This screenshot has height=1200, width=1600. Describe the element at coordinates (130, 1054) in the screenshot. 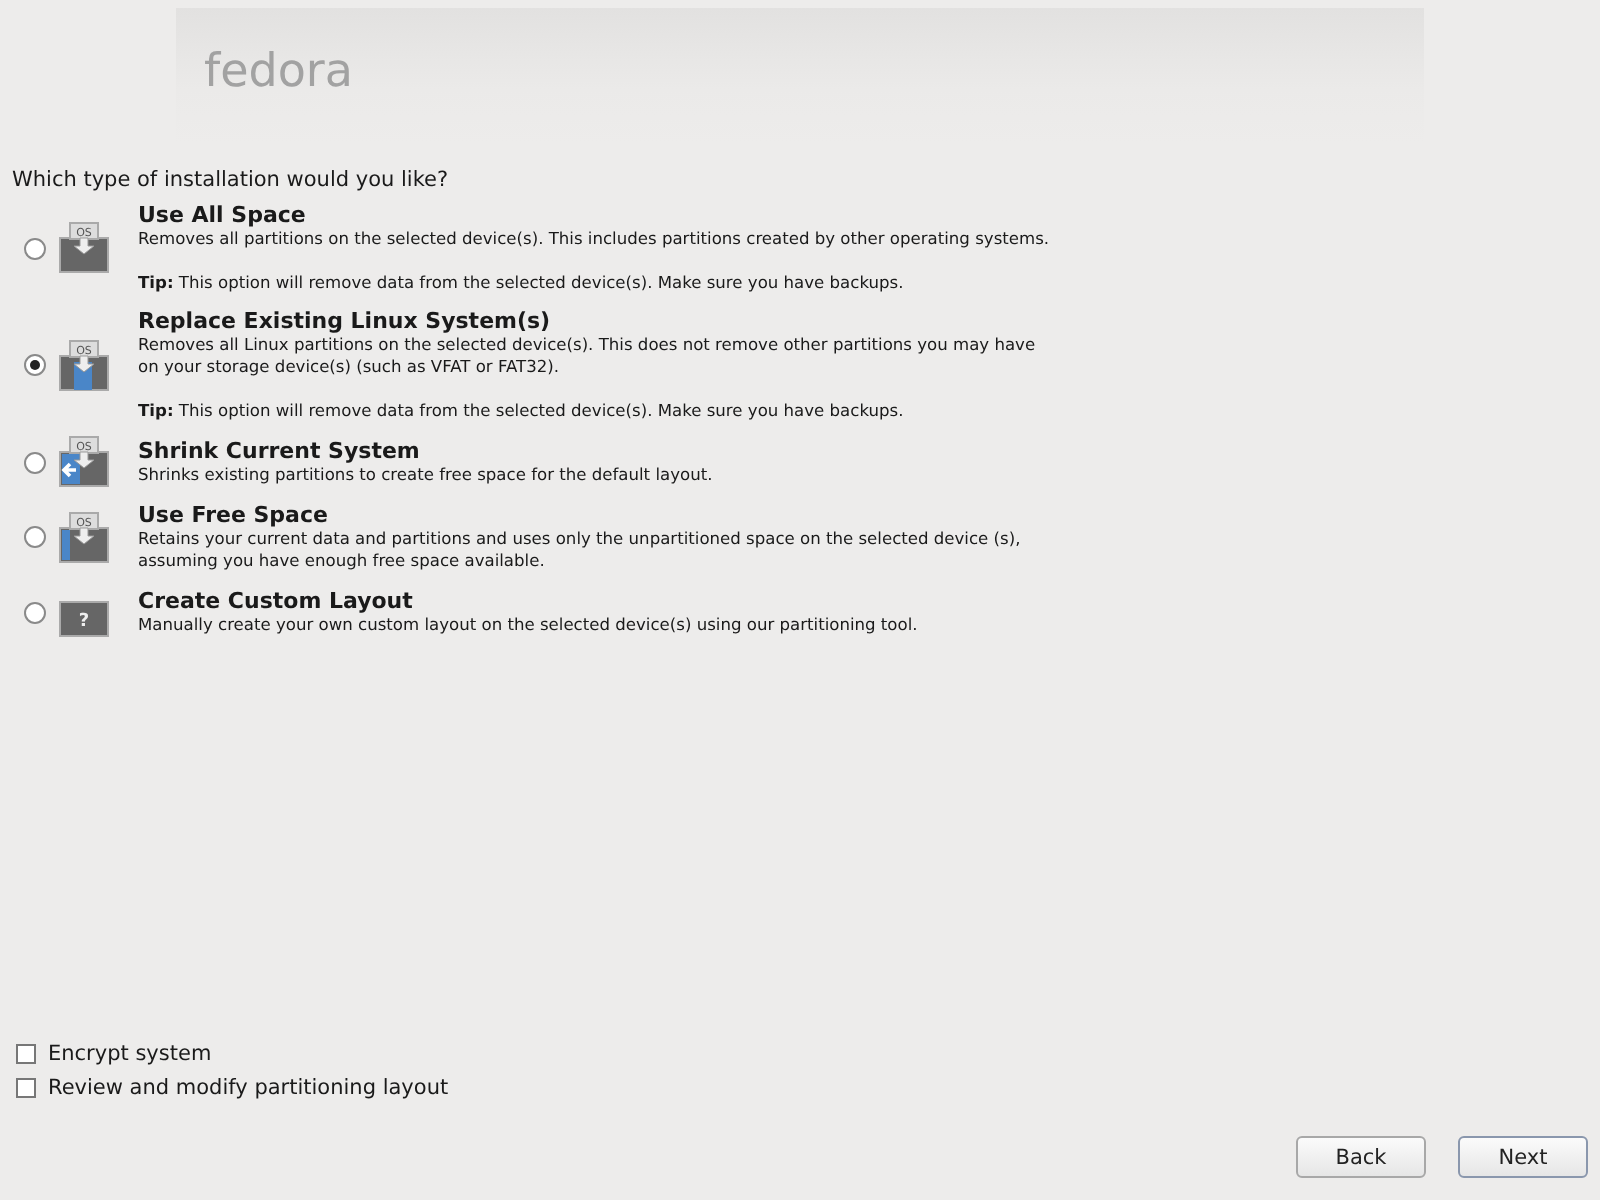

I see `checkbox-label: Encrypt system` at that location.